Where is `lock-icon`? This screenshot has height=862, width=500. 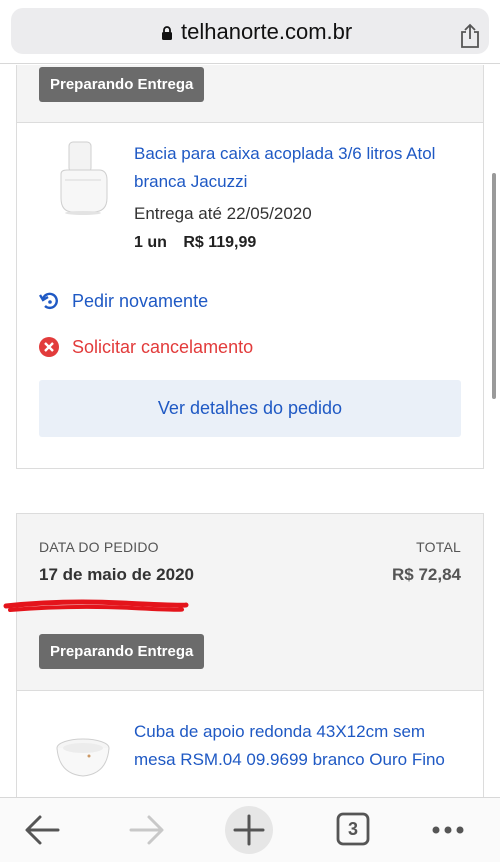 lock-icon is located at coordinates (167, 33).